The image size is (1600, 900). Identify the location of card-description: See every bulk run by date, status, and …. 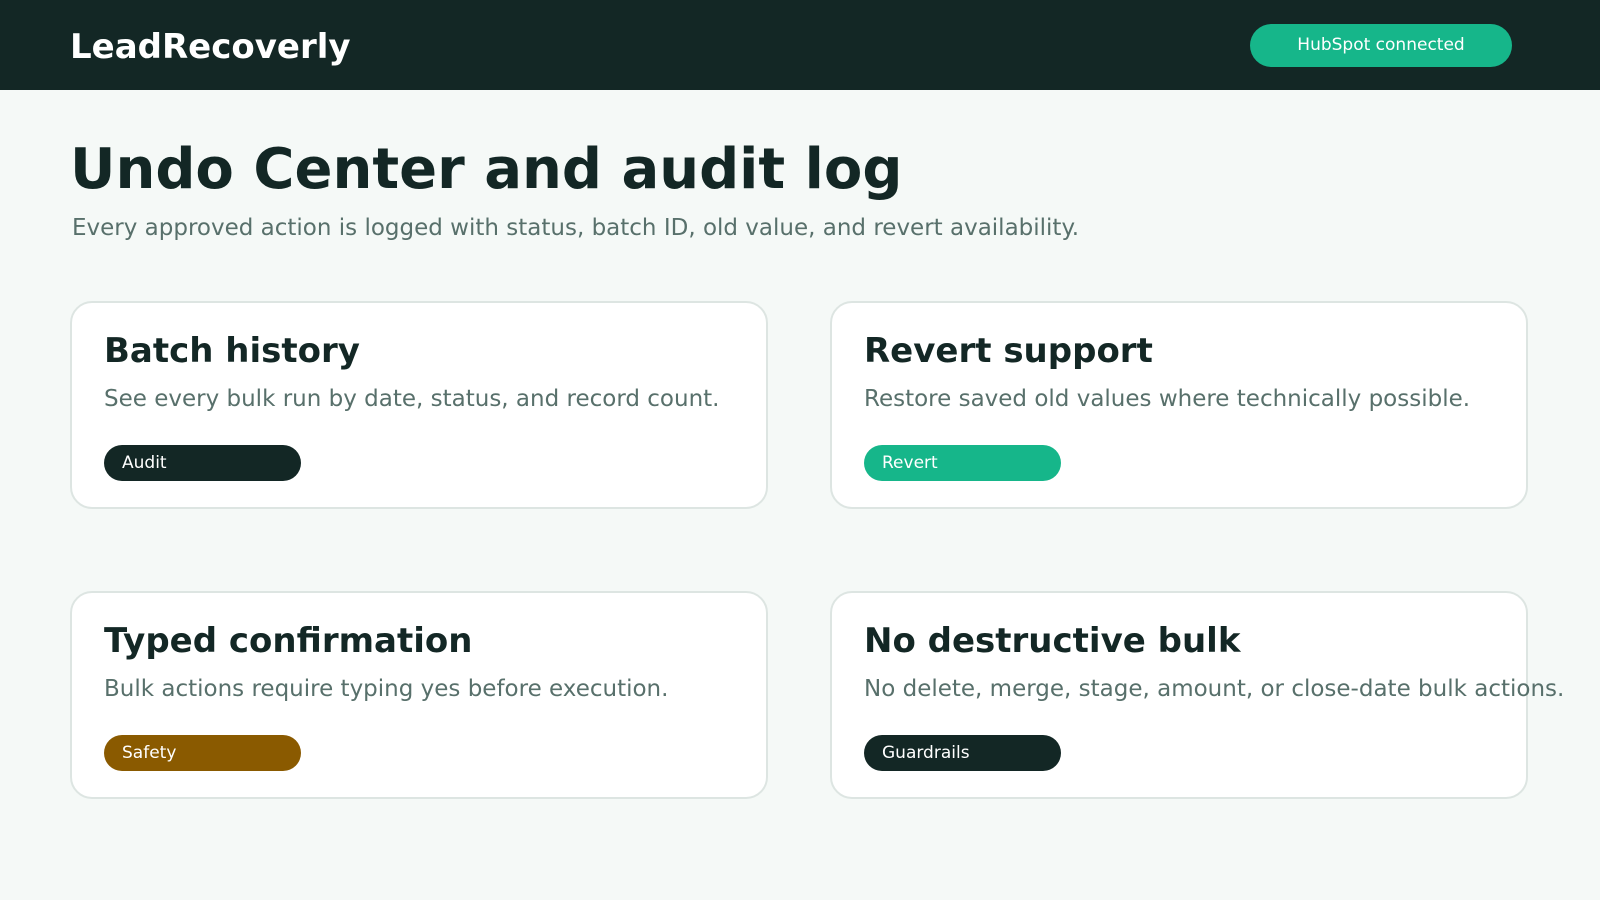
(412, 399).